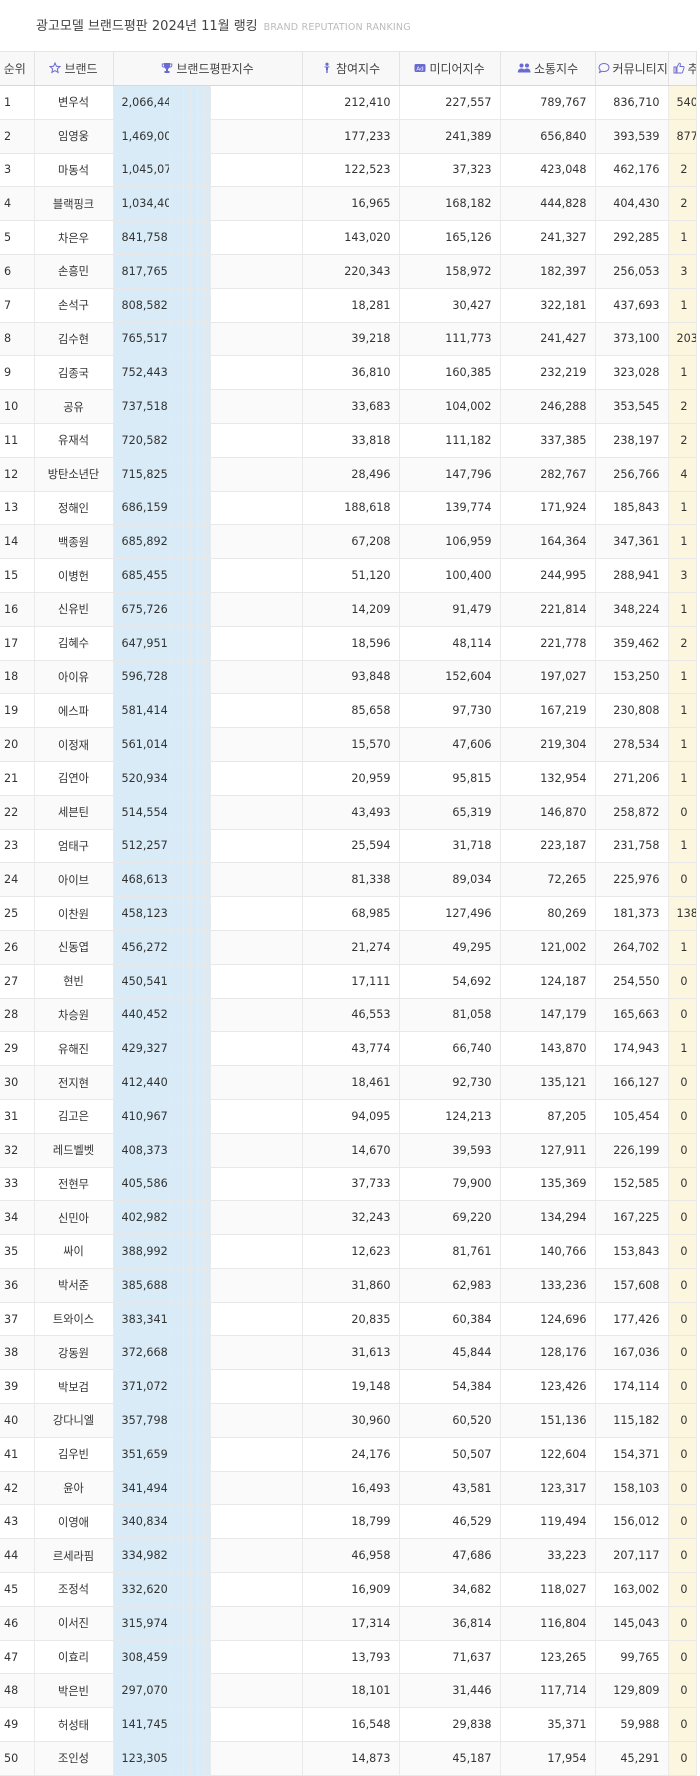 The image size is (700, 1776). I want to click on communication-index-cell: 134,294, so click(548, 1218).